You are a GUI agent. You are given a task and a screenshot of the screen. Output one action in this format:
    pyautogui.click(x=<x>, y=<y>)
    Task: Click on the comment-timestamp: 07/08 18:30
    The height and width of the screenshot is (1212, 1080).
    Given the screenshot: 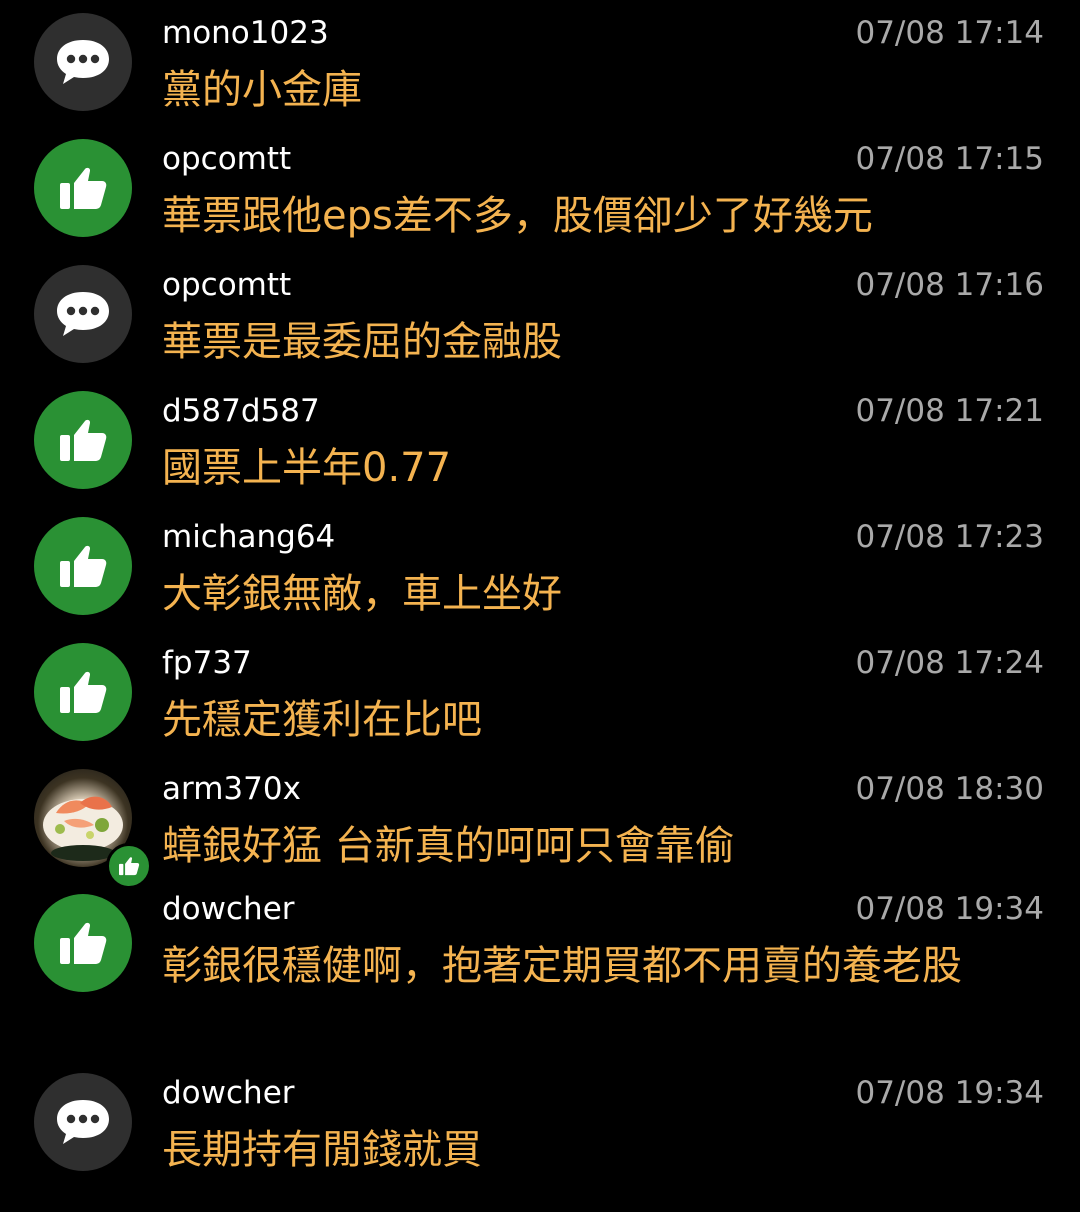 What is the action you would take?
    pyautogui.click(x=949, y=789)
    